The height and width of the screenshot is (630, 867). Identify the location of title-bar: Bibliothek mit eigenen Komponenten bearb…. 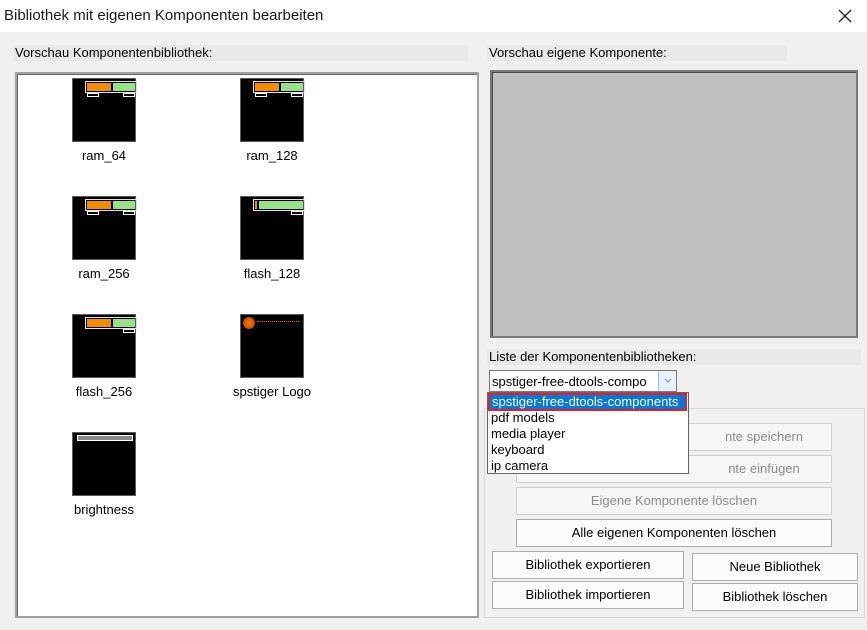
(433, 16).